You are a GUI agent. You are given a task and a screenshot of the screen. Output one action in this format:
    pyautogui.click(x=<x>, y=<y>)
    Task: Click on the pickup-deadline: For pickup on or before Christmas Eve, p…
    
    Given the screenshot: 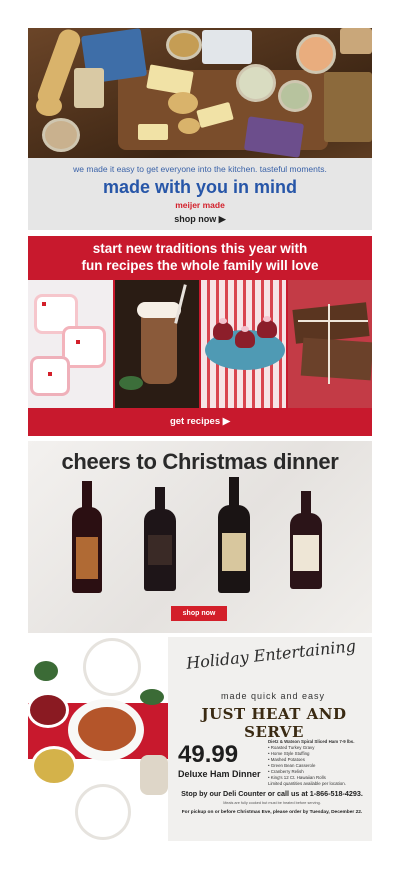 What is the action you would take?
    pyautogui.click(x=272, y=812)
    